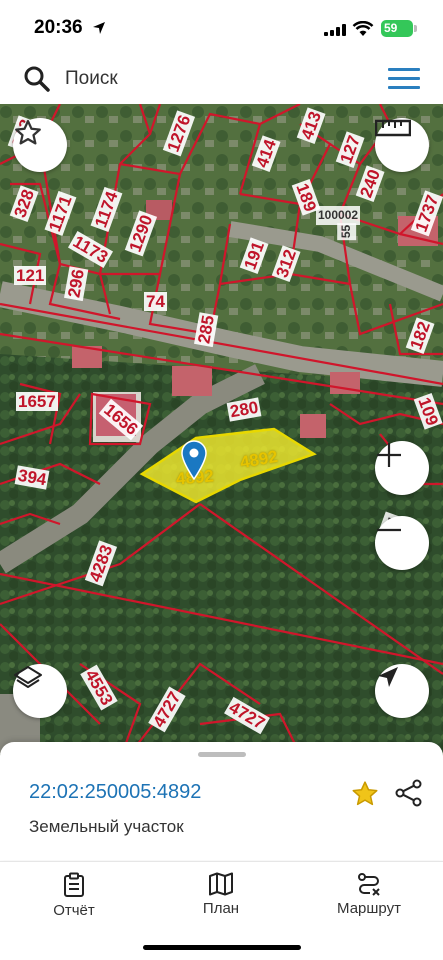 Image resolution: width=443 pixels, height=960 pixels. What do you see at coordinates (404, 79) in the screenshot?
I see `menu-icon` at bounding box center [404, 79].